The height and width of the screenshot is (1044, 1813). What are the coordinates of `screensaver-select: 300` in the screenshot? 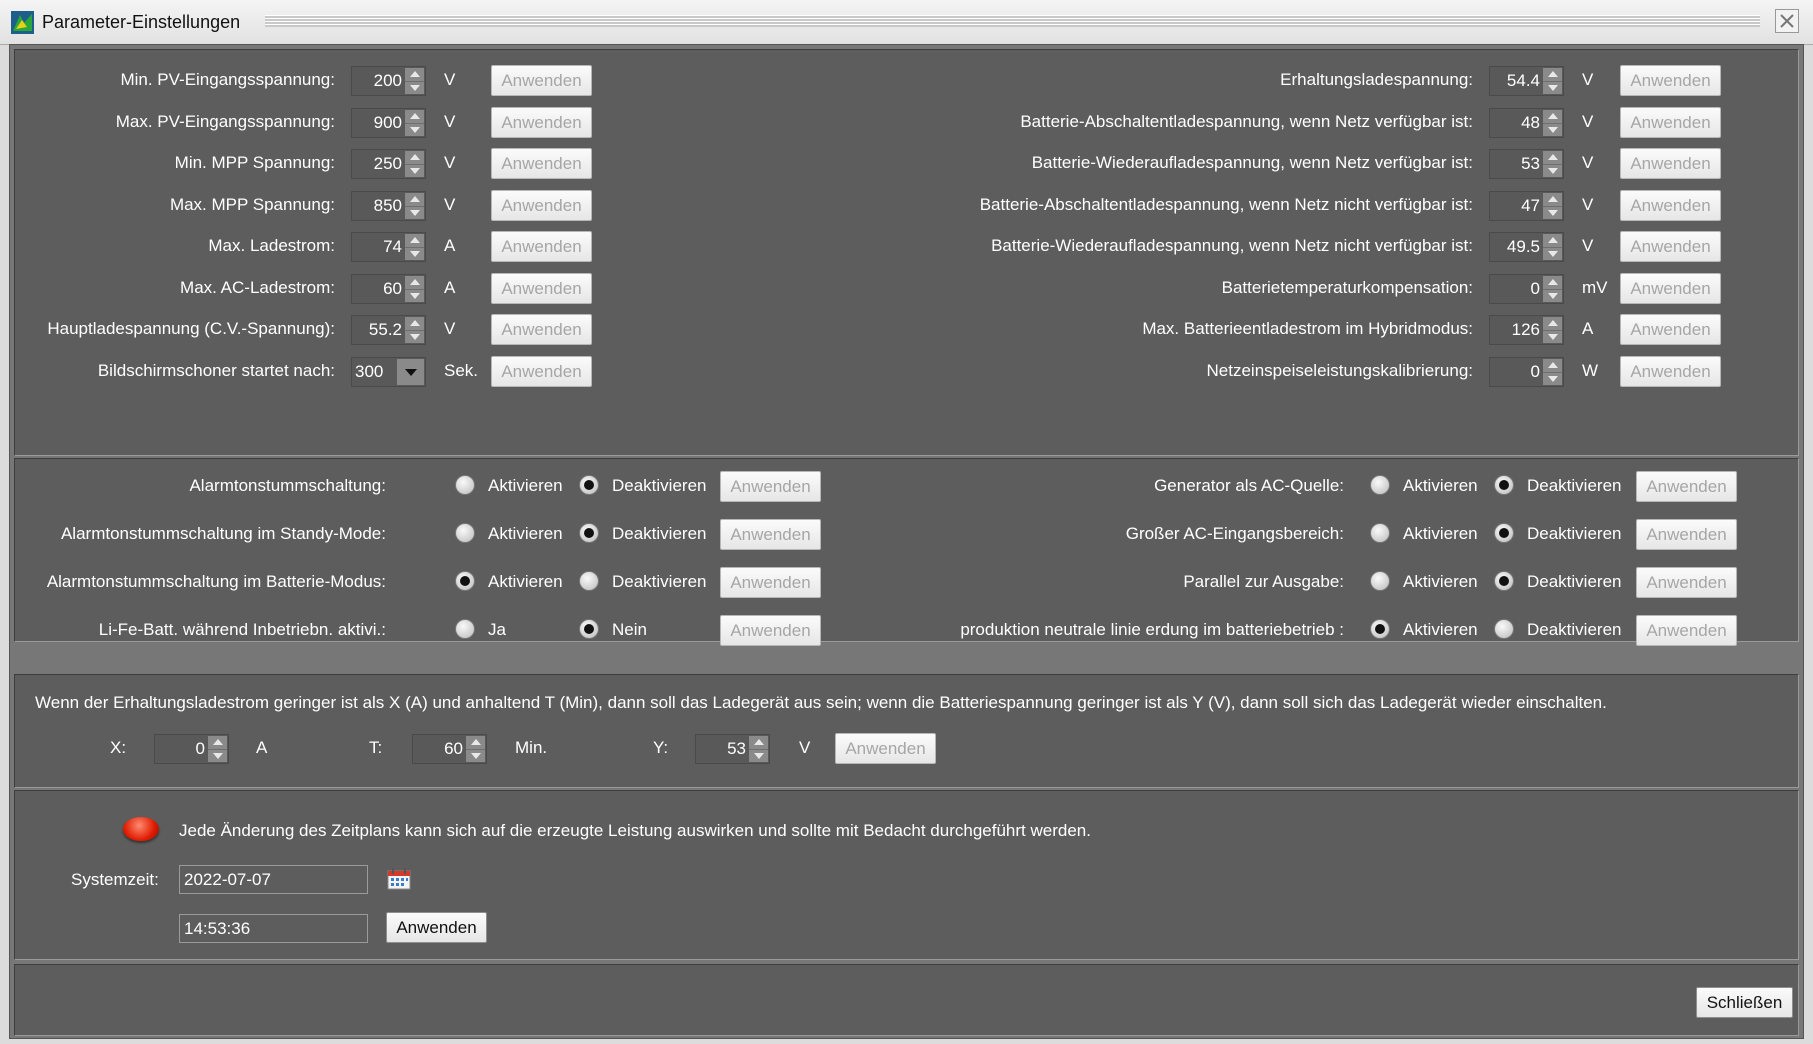 It's located at (388, 372).